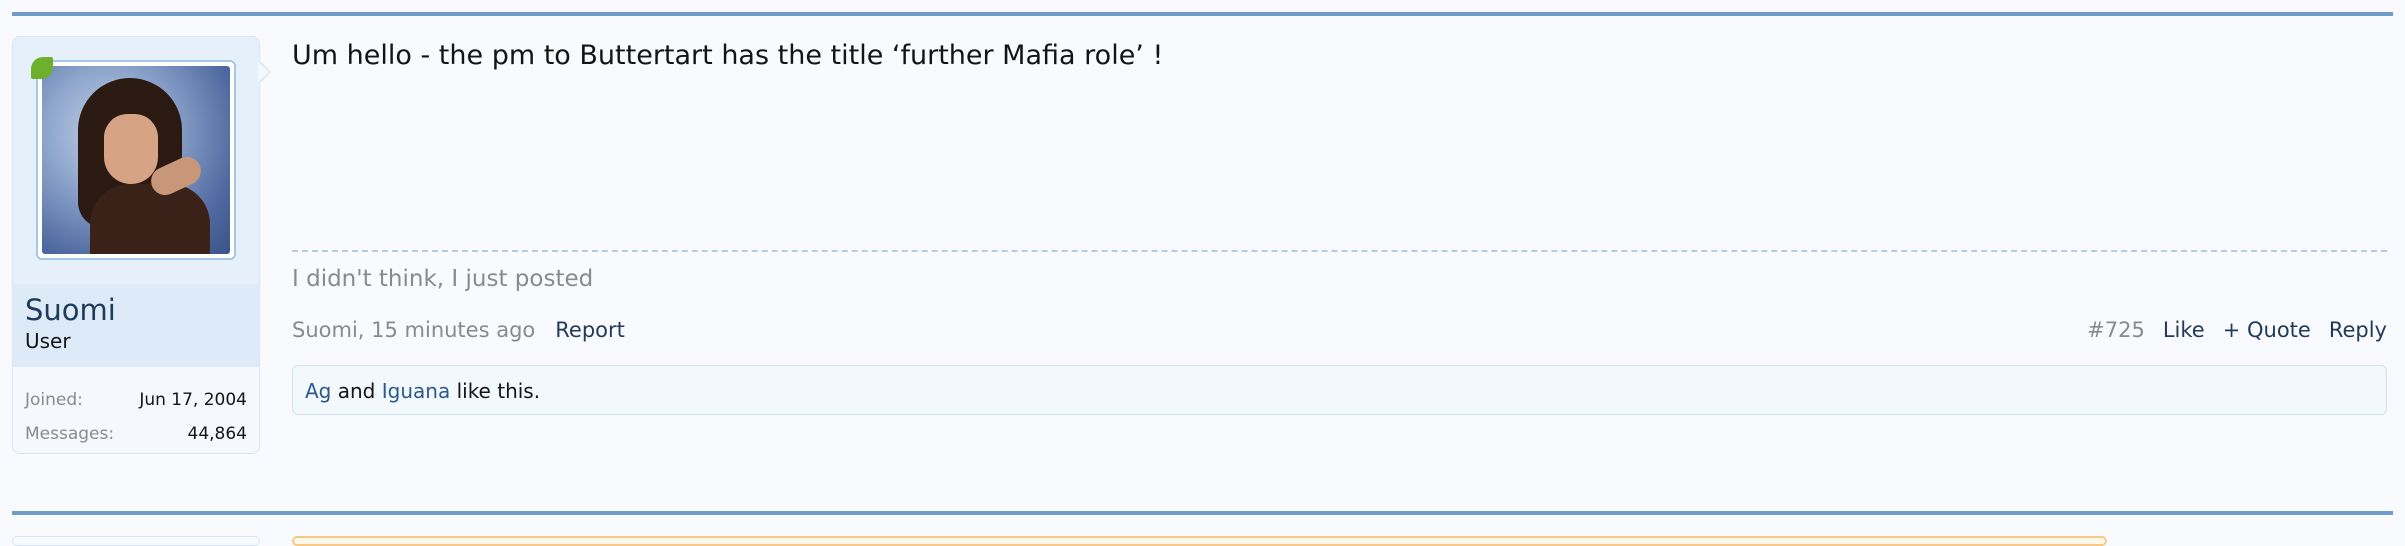  Describe the element at coordinates (1199, 541) in the screenshot. I see `next-post-body` at that location.